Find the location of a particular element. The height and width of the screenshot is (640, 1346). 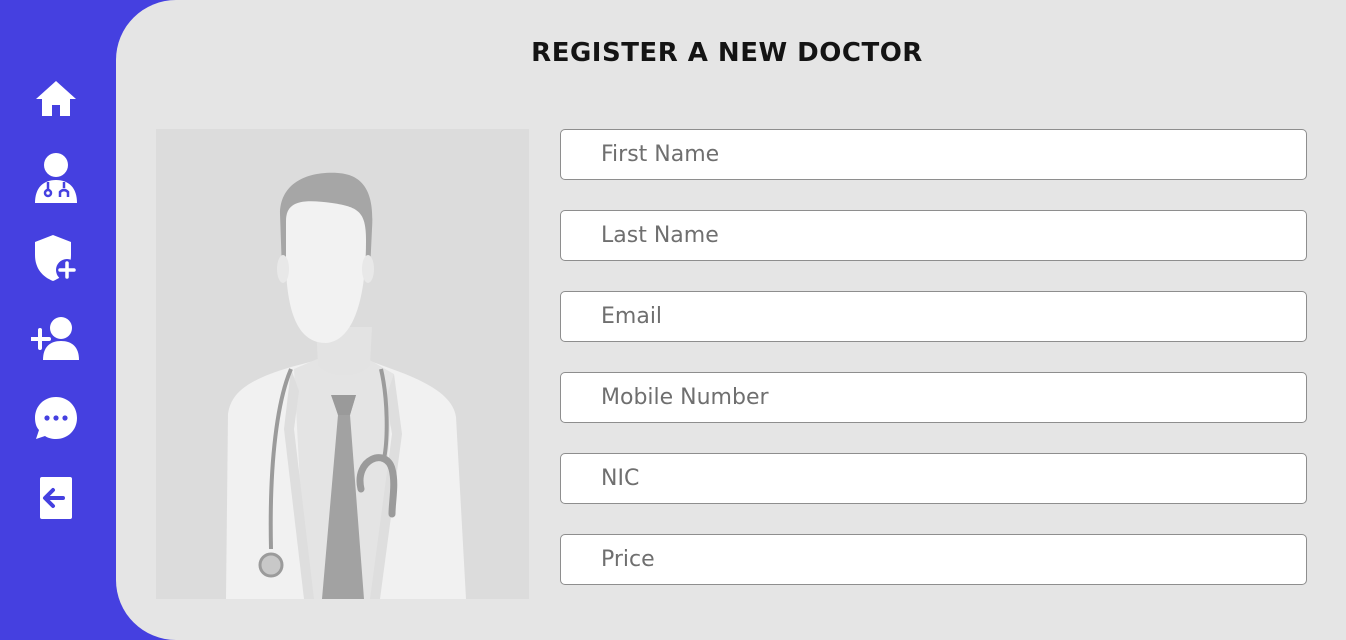

logout-icon is located at coordinates (56, 498).